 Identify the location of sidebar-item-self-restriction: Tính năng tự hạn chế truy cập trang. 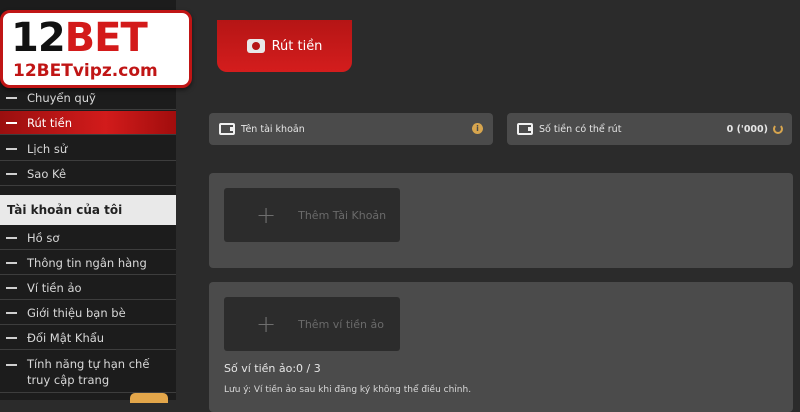
(88, 372).